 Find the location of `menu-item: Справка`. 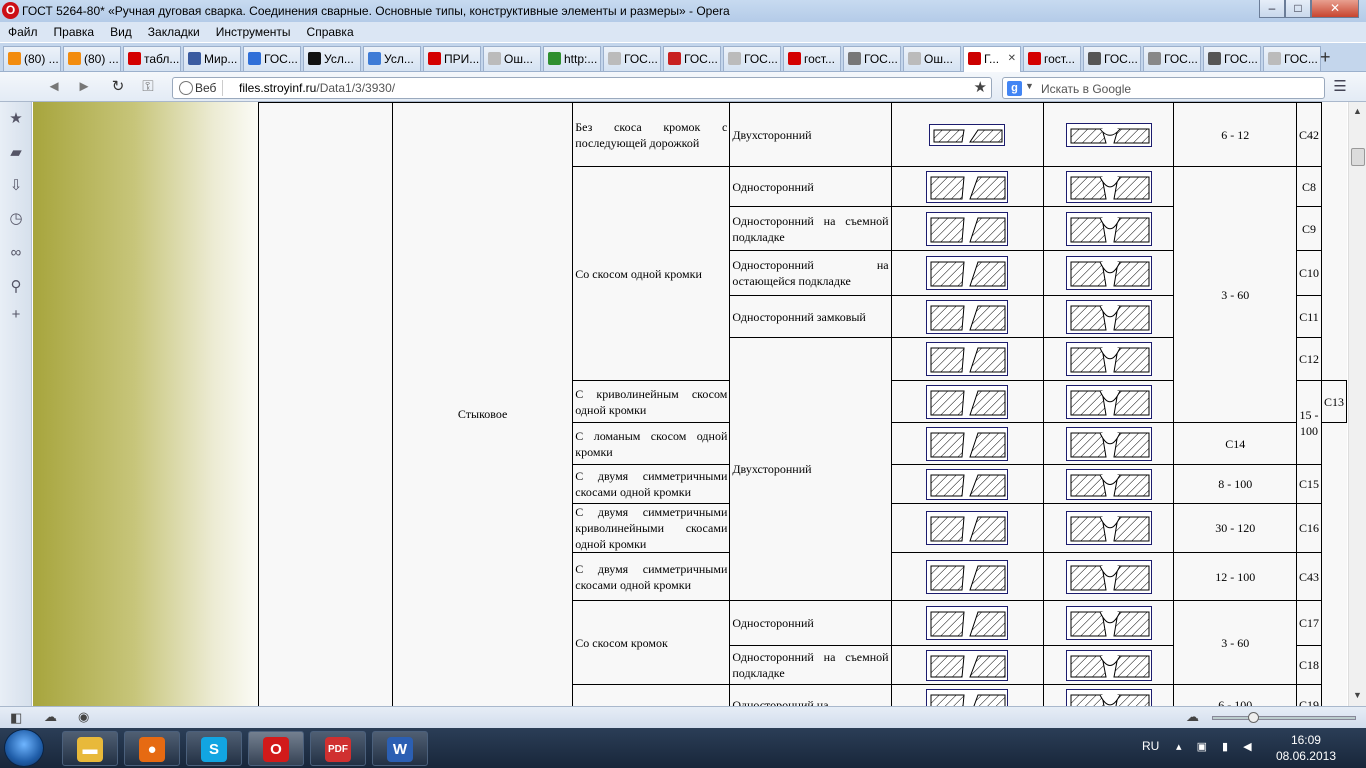

menu-item: Справка is located at coordinates (330, 30).